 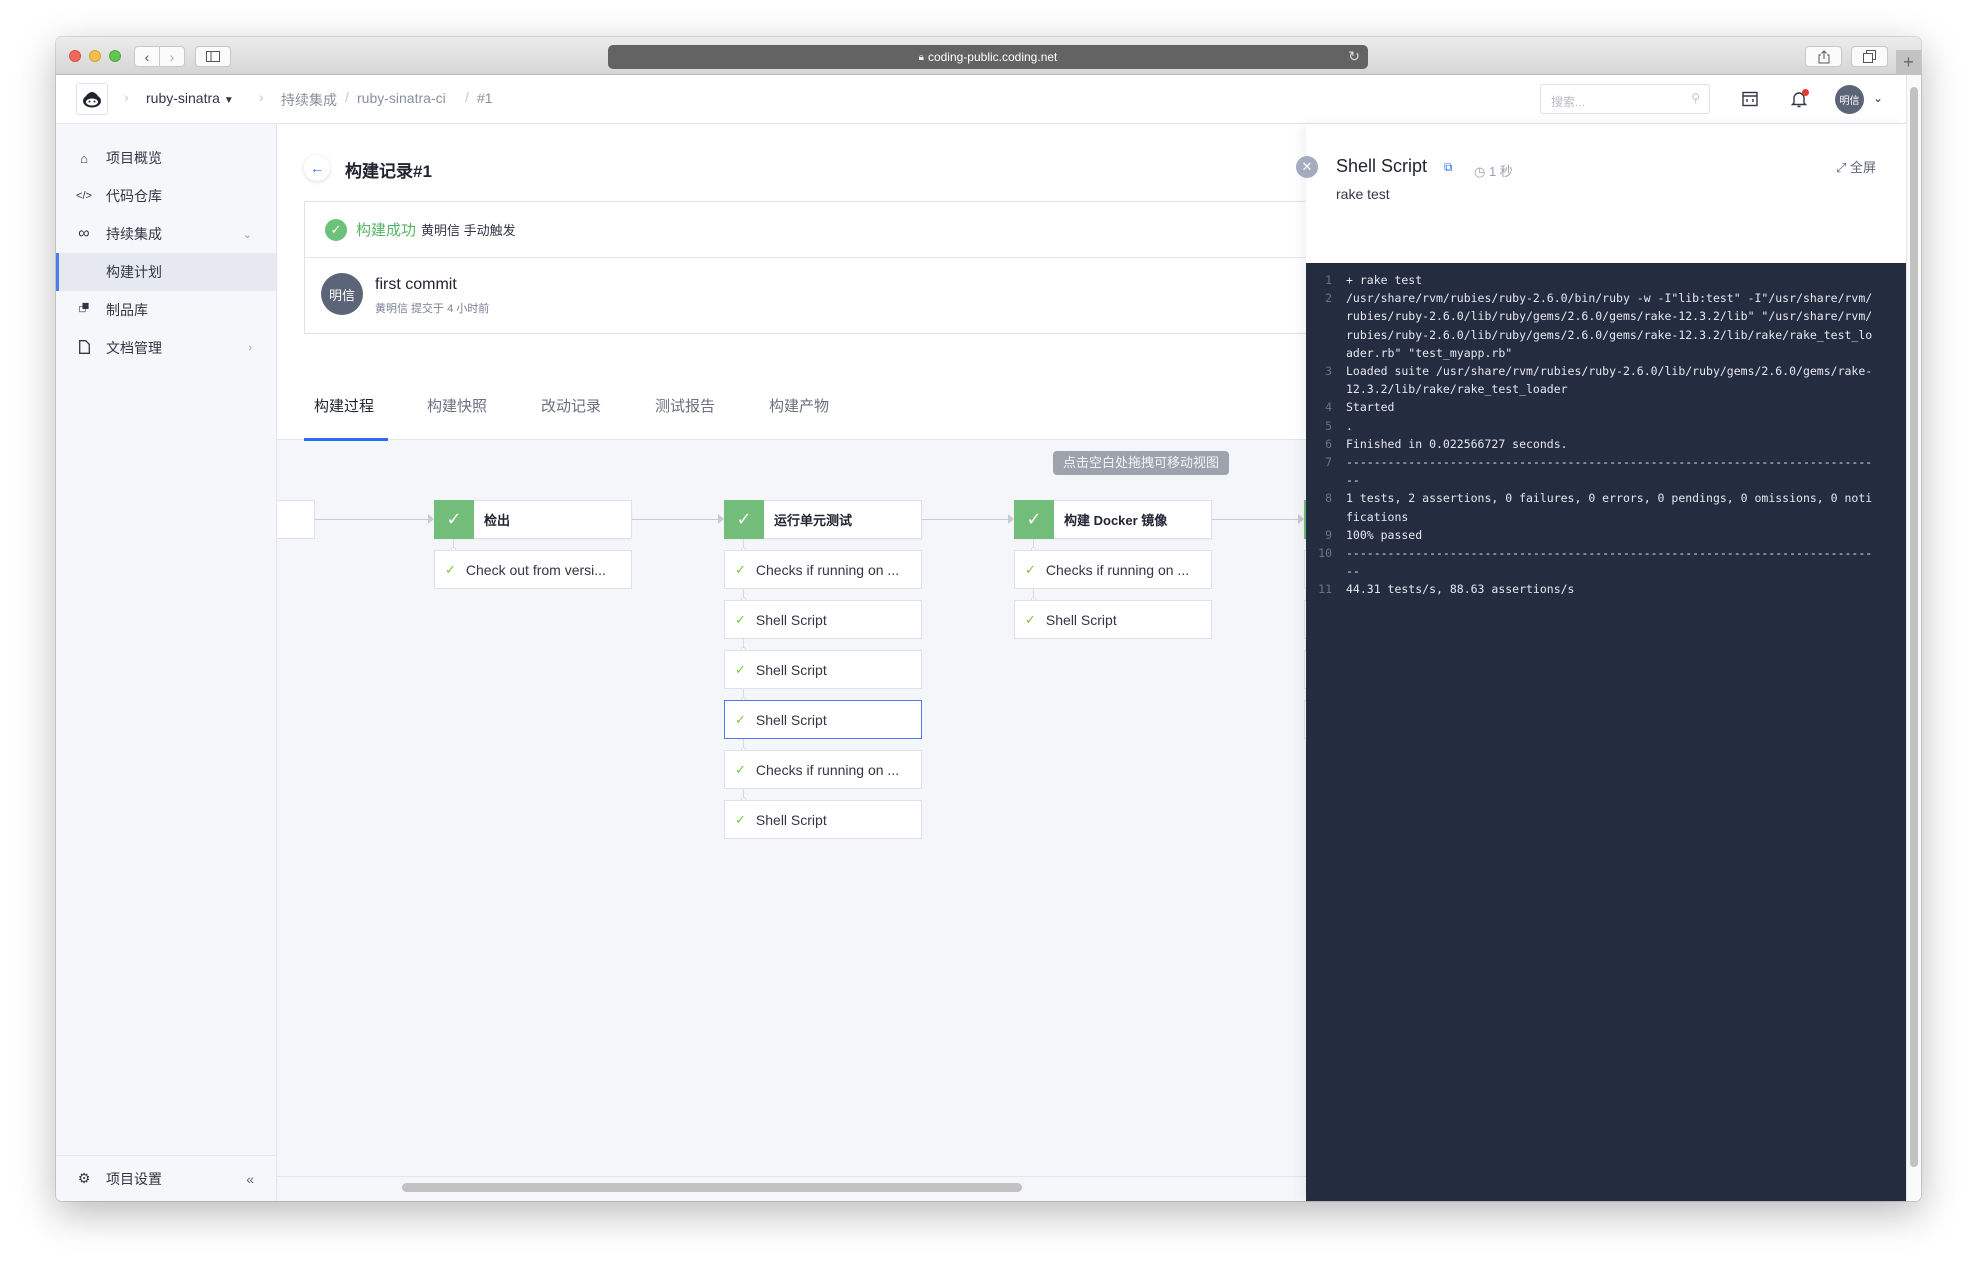 I want to click on horizontal-scrollbar, so click(x=819, y=1188).